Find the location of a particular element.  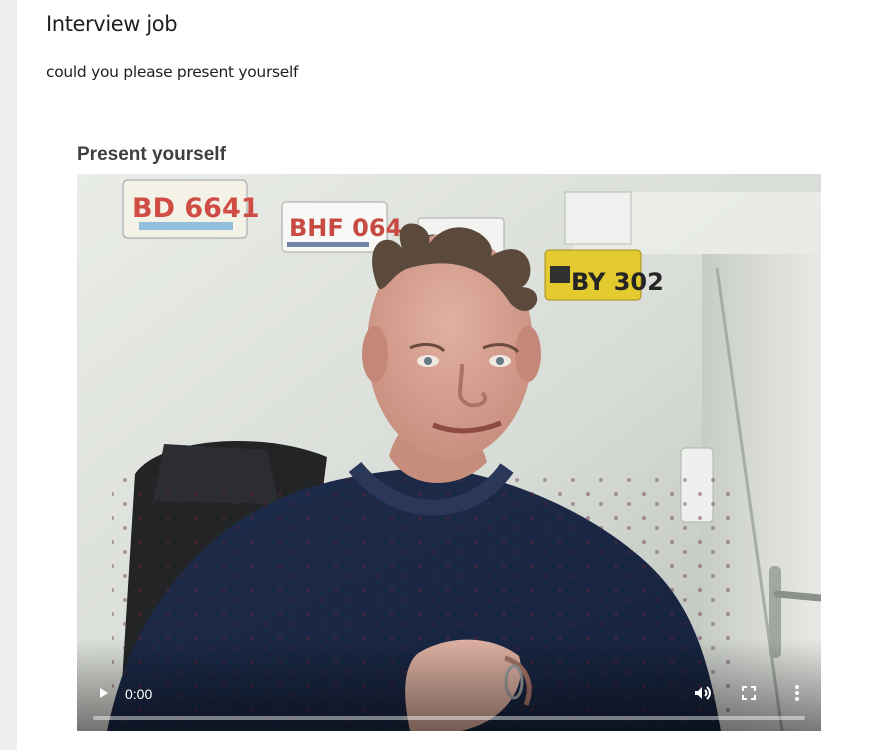

fullscreen-icon is located at coordinates (749, 695).